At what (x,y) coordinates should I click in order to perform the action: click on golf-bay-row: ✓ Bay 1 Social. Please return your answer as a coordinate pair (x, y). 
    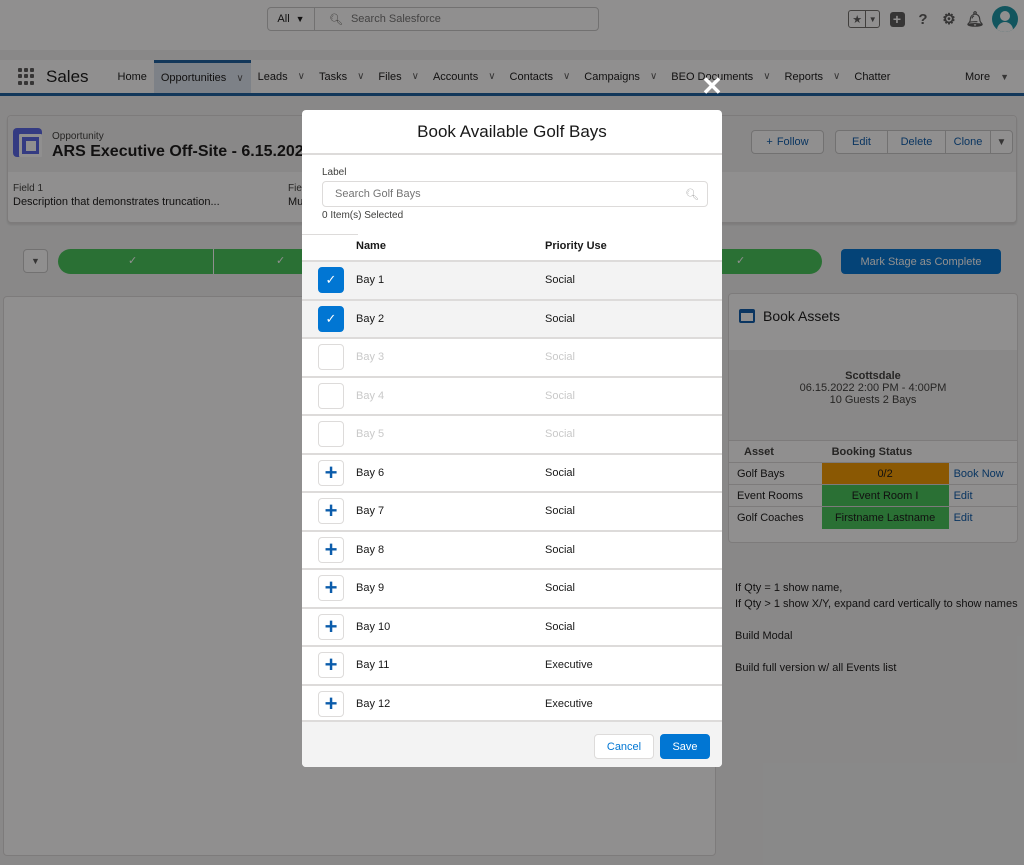
    Looking at the image, I should click on (512, 279).